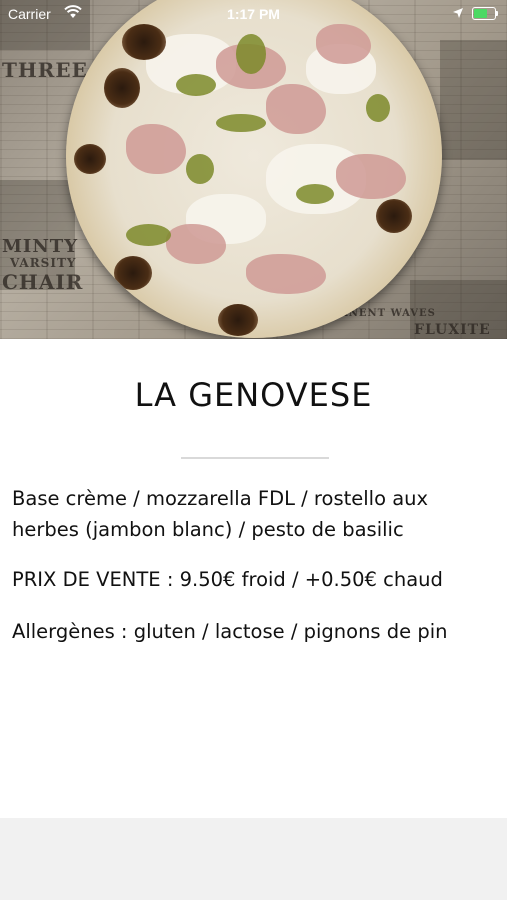 The width and height of the screenshot is (507, 900). What do you see at coordinates (253, 859) in the screenshot?
I see `bottom-bar` at bounding box center [253, 859].